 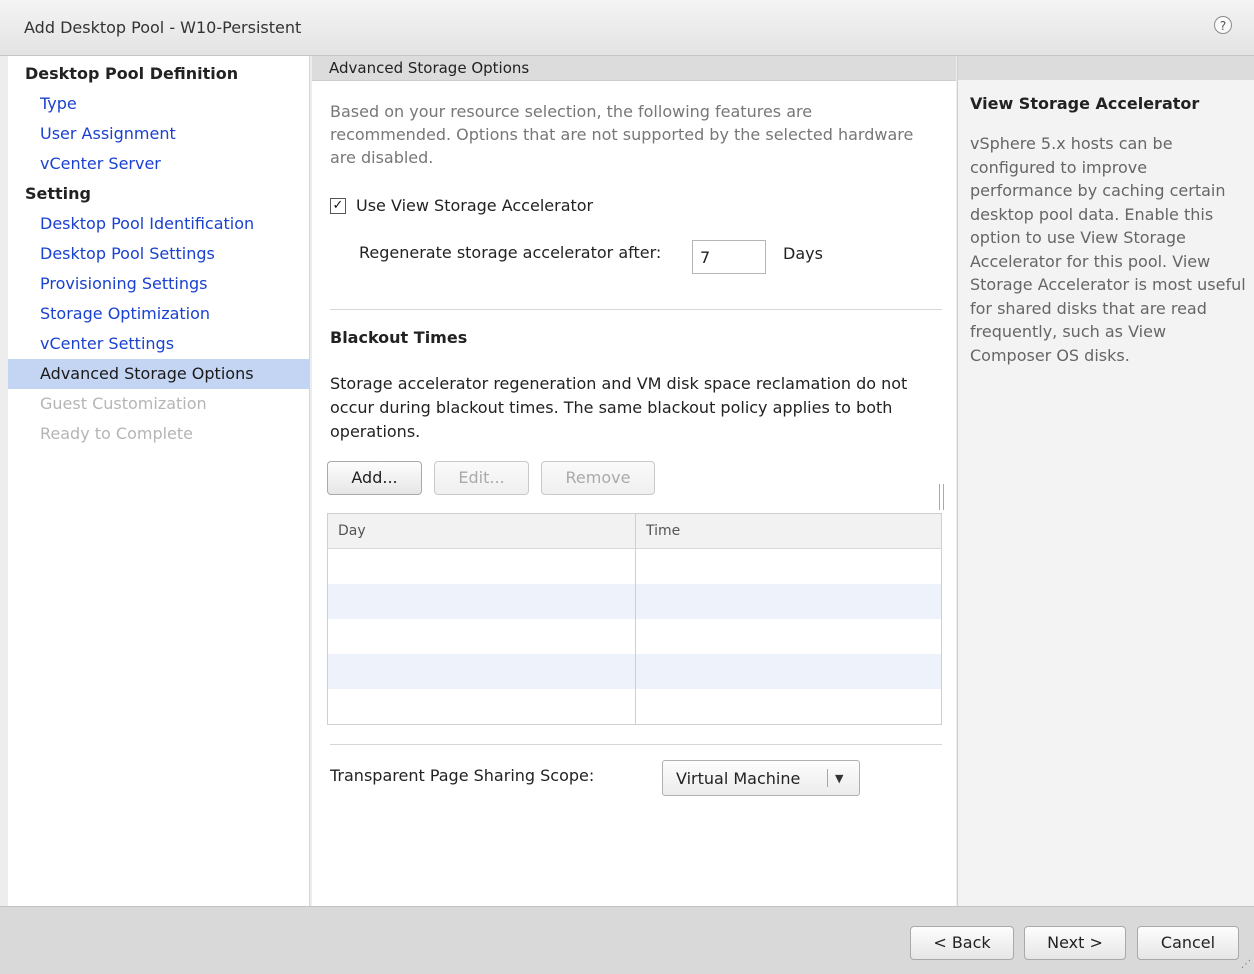 What do you see at coordinates (158, 314) in the screenshot?
I see `nav-item-storage-optimization: Storage Optimization` at bounding box center [158, 314].